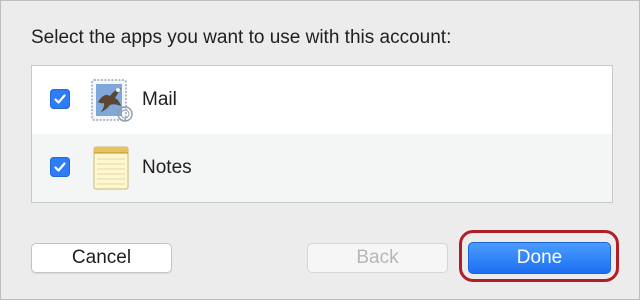 This screenshot has height=300, width=640. What do you see at coordinates (112, 100) in the screenshot?
I see `mail-icon` at bounding box center [112, 100].